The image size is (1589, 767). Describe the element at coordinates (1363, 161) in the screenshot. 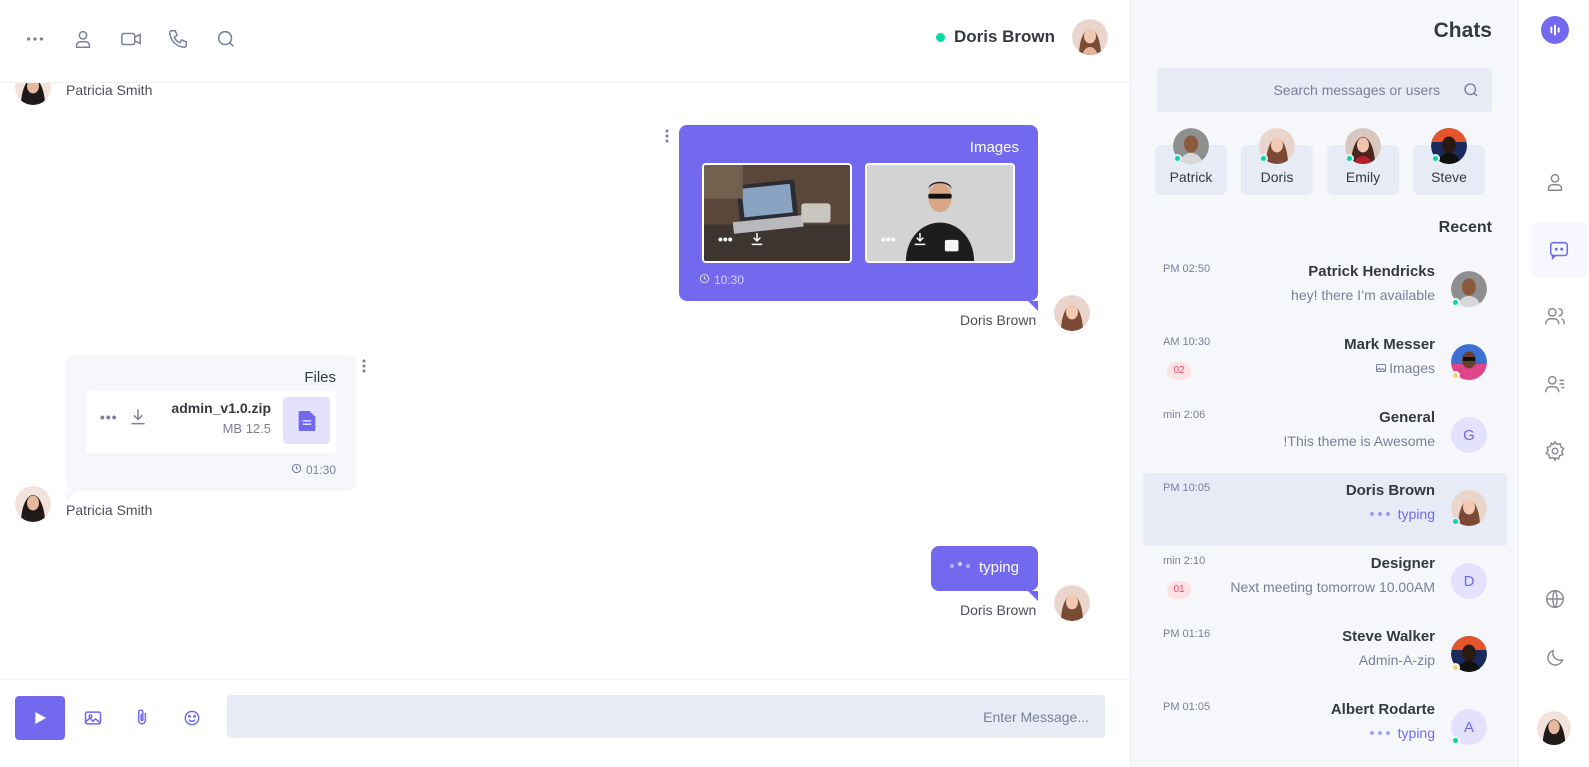

I see `favorite-contact: Emily` at that location.